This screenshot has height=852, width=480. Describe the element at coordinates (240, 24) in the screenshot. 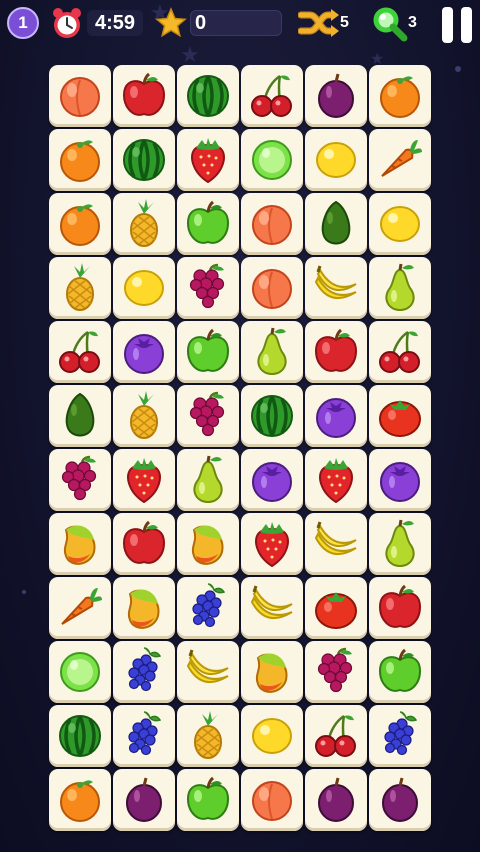

I see `top-bar: 1 4:59 0 5 3` at that location.